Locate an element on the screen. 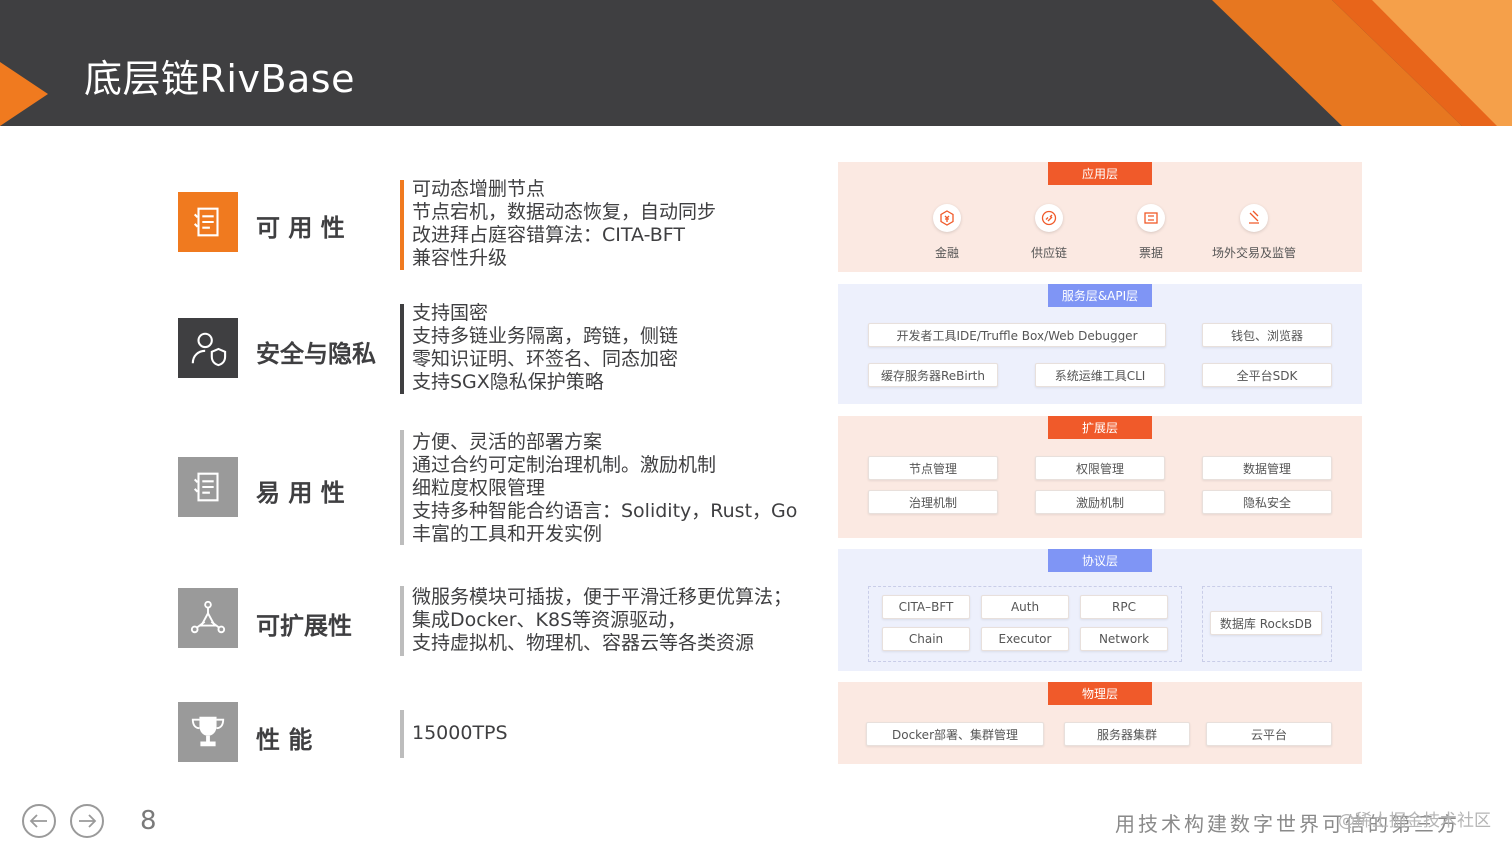 The height and width of the screenshot is (851, 1512). layer-label: 扩展层 is located at coordinates (1100, 427).